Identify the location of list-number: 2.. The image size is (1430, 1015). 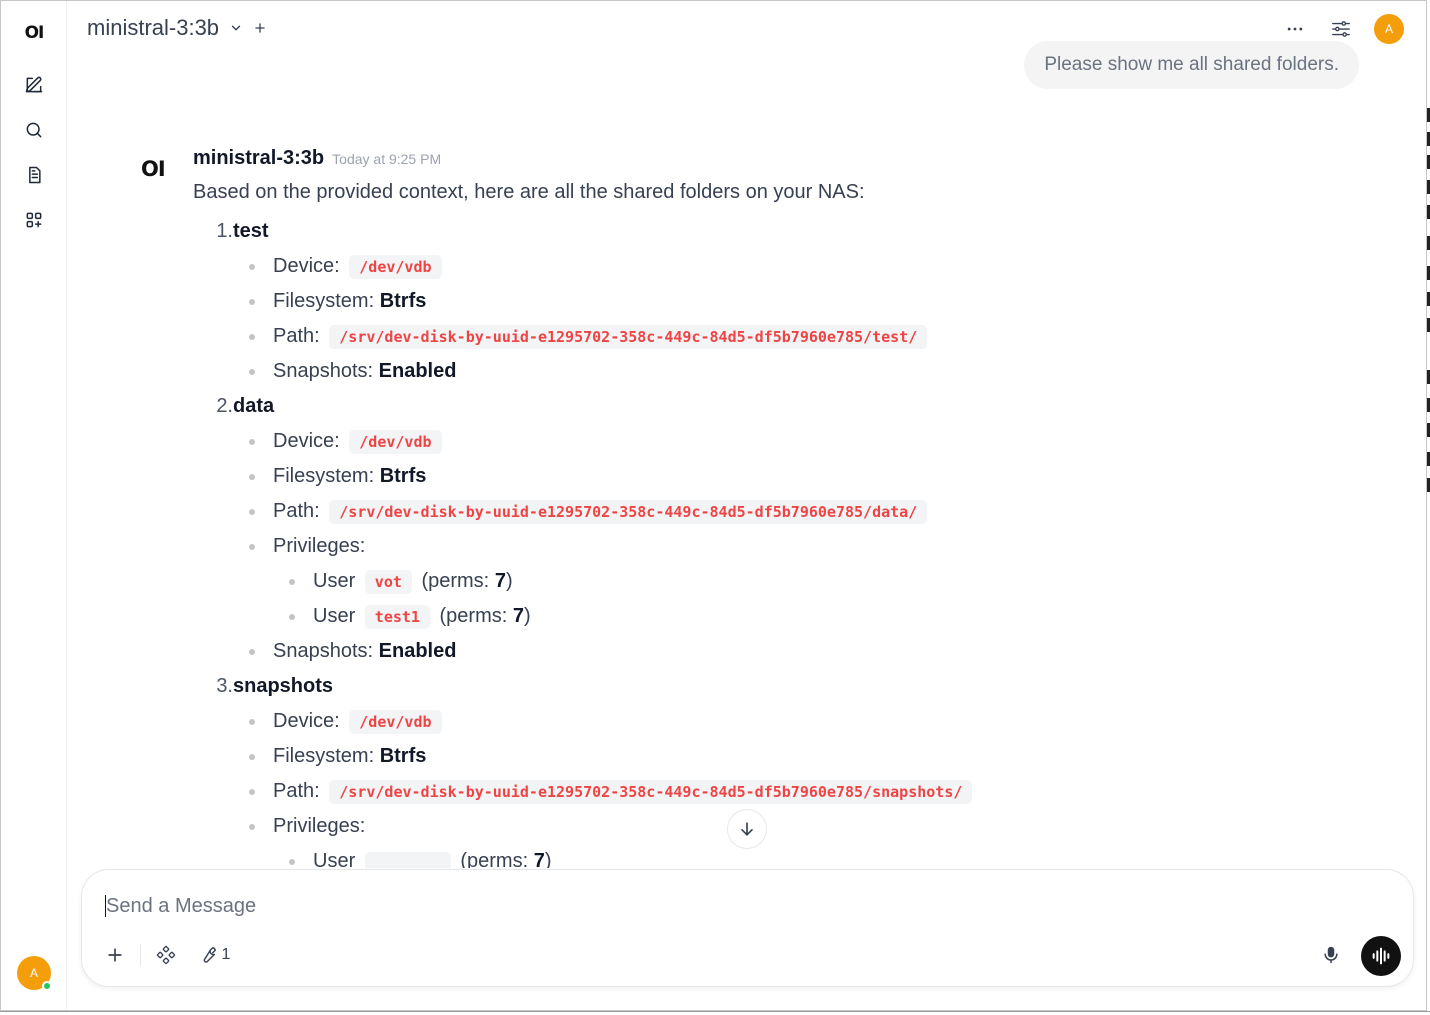
(224, 406).